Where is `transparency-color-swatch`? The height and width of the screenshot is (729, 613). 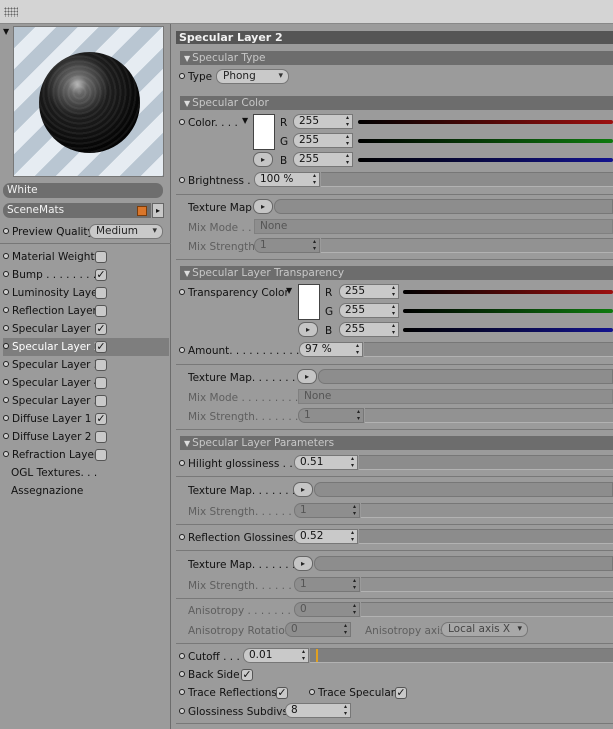
transparency-color-swatch is located at coordinates (309, 302).